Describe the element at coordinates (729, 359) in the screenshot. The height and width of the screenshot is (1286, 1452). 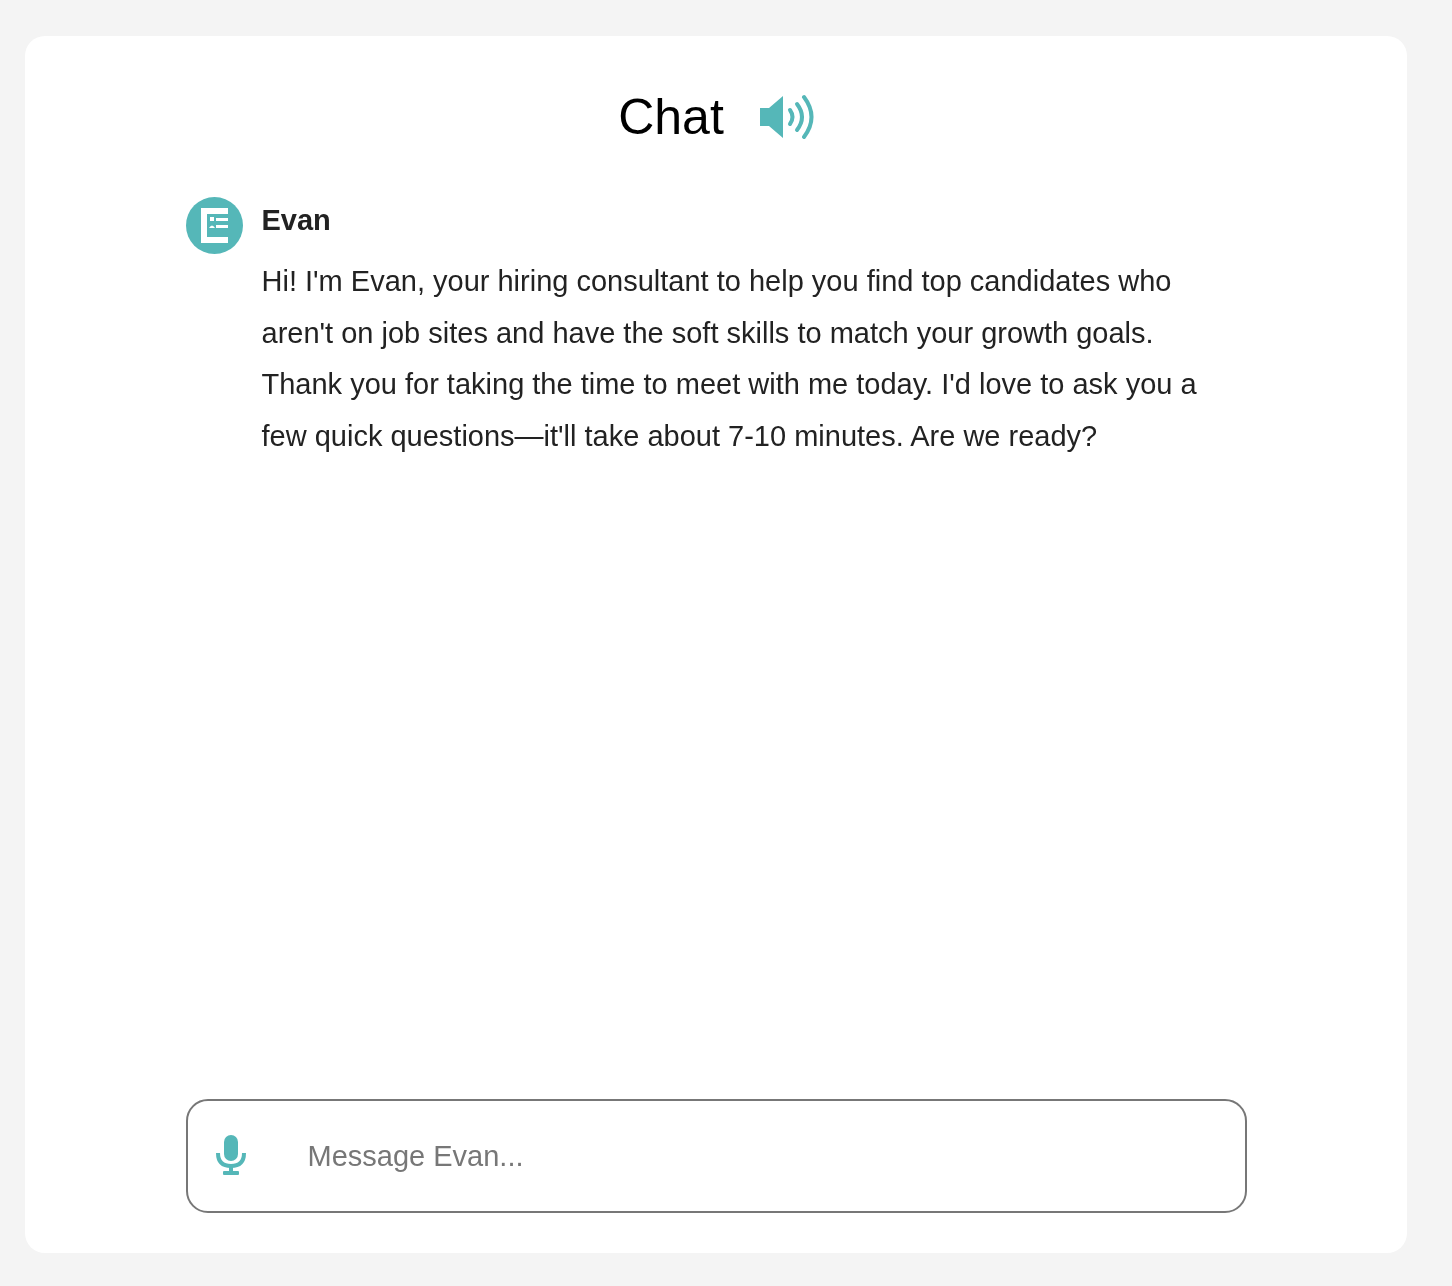
I see `message-text: Hi! I'm Evan, your hiring consultant to help you find top candidates who aren't on job sites and have the soft skills to match your growth goals. Thank you for taking the time to meet with me today. I'd love to ask you a few quick questions—it'll take about 7-10 minutes. Are we ready?` at that location.